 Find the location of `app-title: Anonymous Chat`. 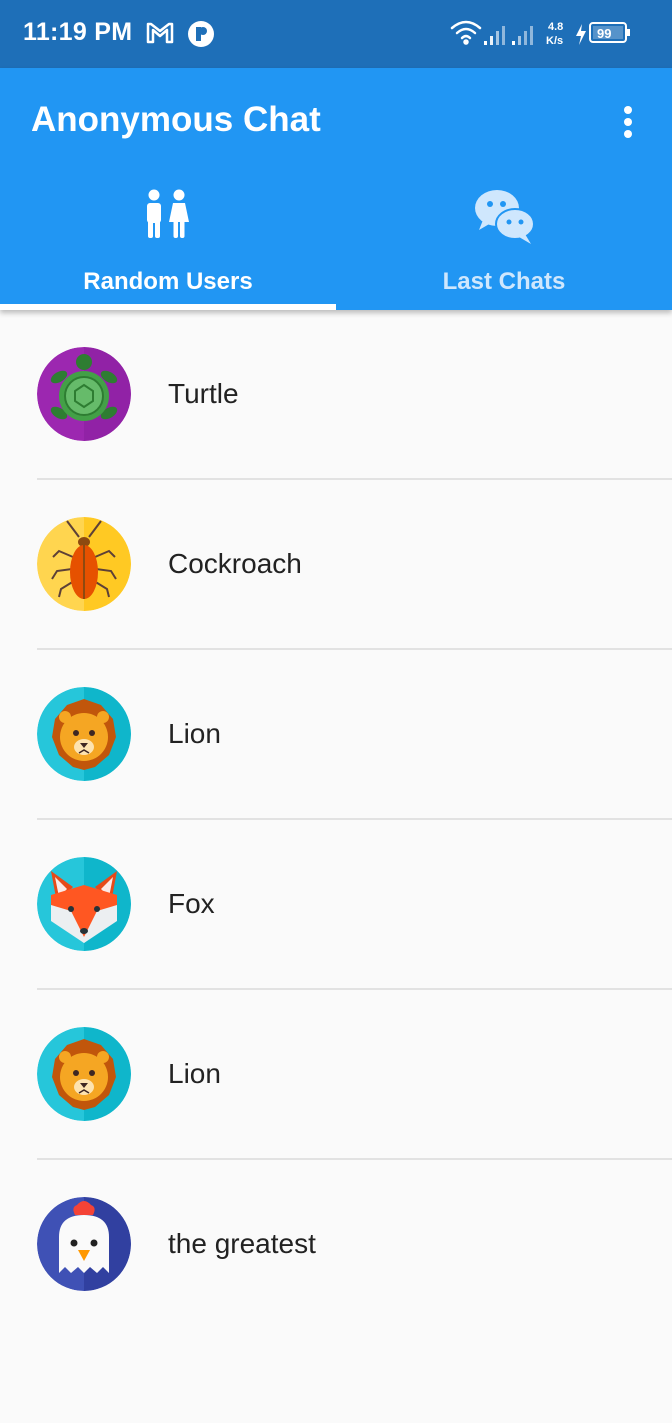

app-title: Anonymous Chat is located at coordinates (176, 119).